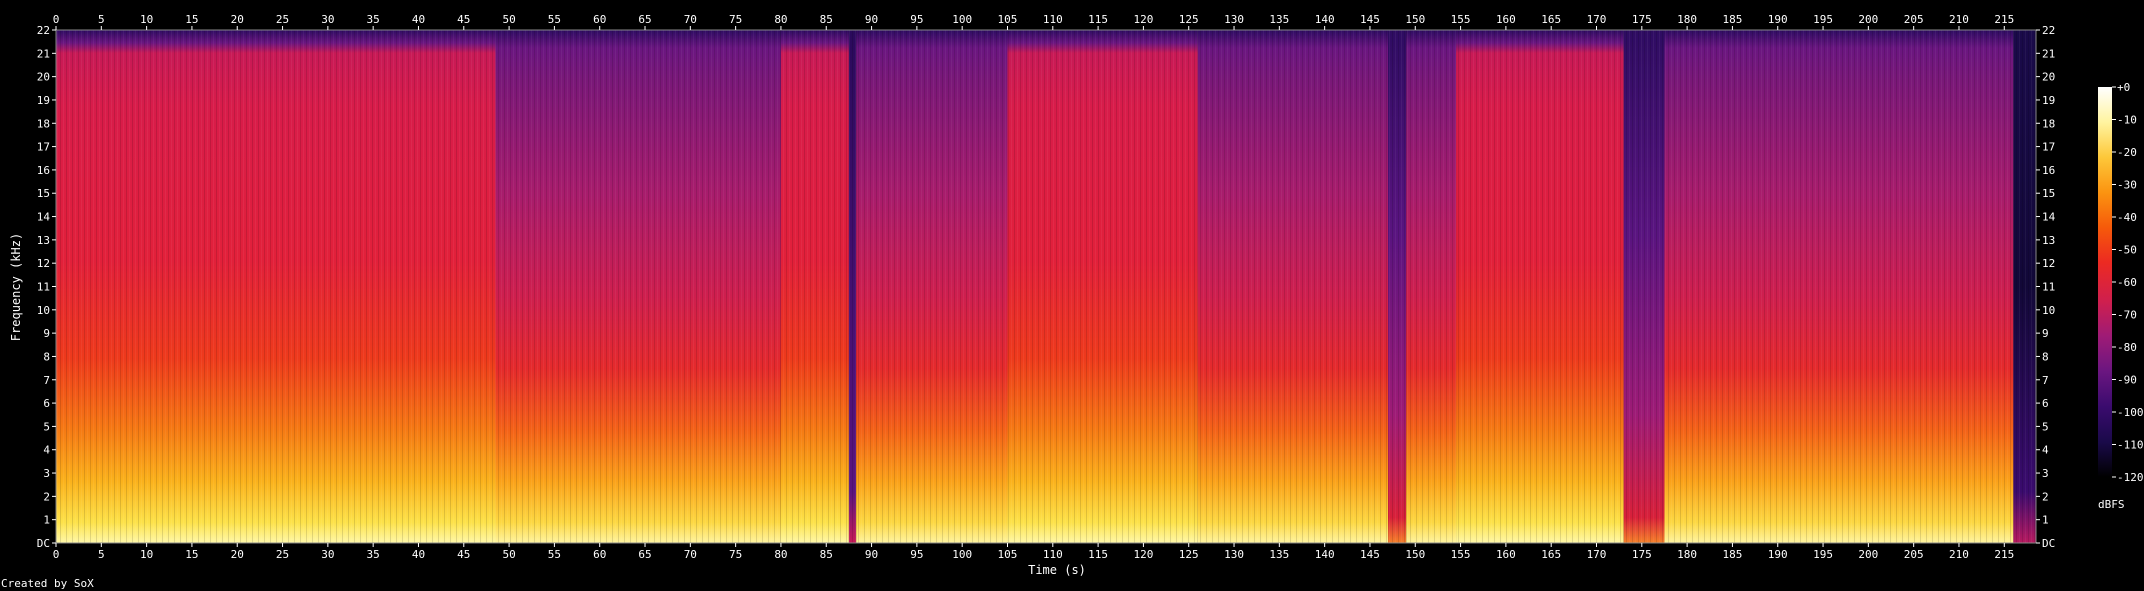 The image size is (2144, 591). I want to click on colorbar-tick-label: -60, so click(2127, 282).